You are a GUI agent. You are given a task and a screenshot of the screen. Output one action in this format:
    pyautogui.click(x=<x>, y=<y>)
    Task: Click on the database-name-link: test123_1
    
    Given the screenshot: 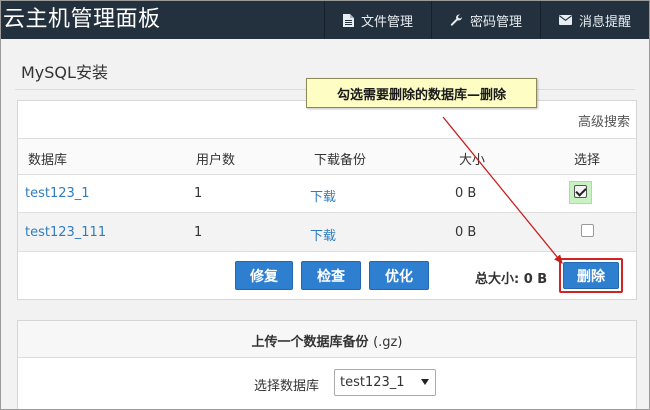 What is the action you would take?
    pyautogui.click(x=57, y=193)
    